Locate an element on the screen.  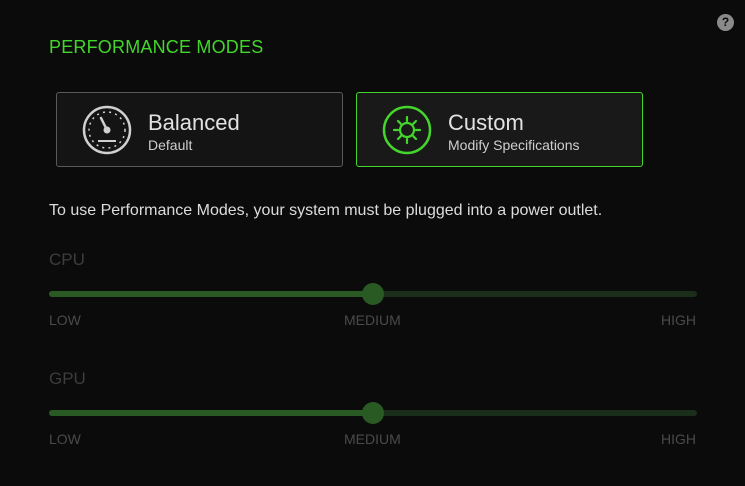
speedometer-icon is located at coordinates (107, 130).